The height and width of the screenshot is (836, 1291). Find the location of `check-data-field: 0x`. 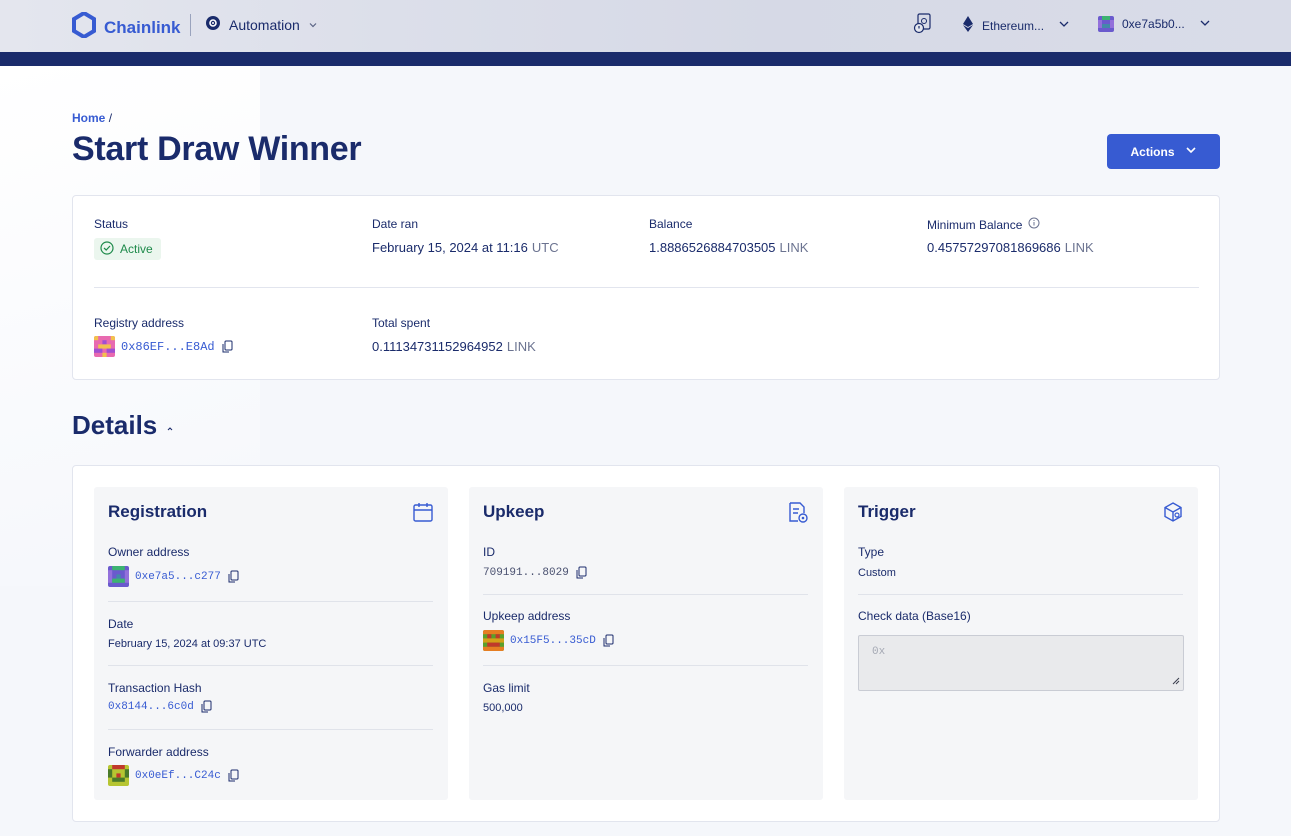

check-data-field: 0x is located at coordinates (1021, 663).